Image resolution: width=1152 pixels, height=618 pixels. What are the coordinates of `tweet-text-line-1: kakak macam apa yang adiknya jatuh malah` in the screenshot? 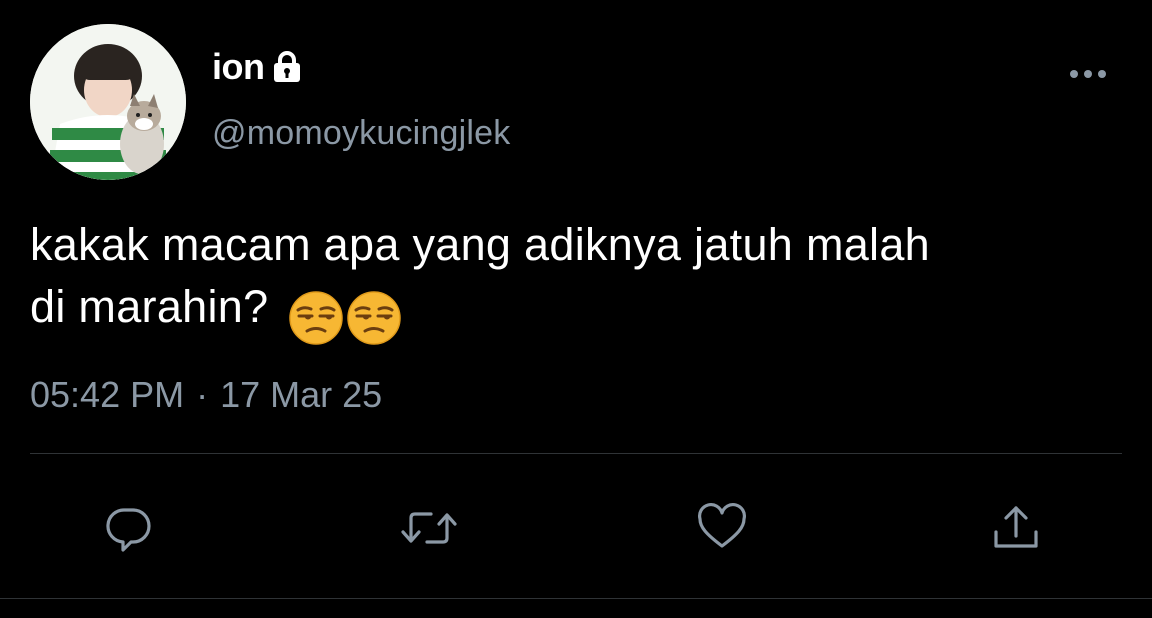 It's located at (480, 244).